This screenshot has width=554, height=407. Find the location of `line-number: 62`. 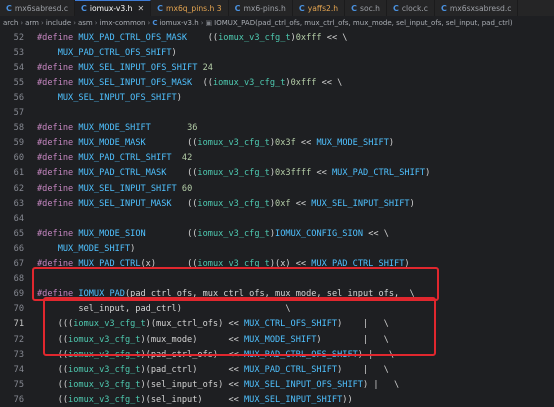

line-number: 62 is located at coordinates (18, 188).